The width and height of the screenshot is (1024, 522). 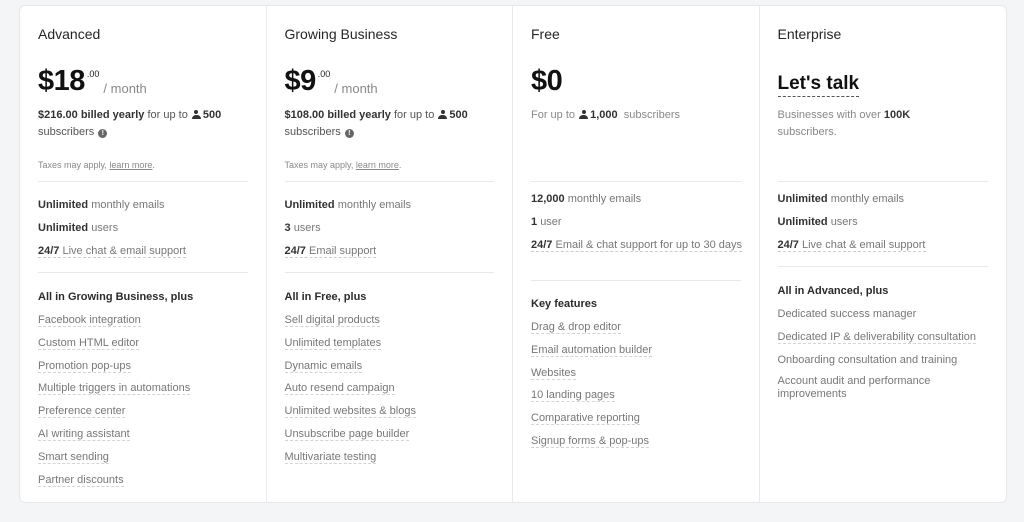 I want to click on plan-name: Advanced, so click(x=69, y=34).